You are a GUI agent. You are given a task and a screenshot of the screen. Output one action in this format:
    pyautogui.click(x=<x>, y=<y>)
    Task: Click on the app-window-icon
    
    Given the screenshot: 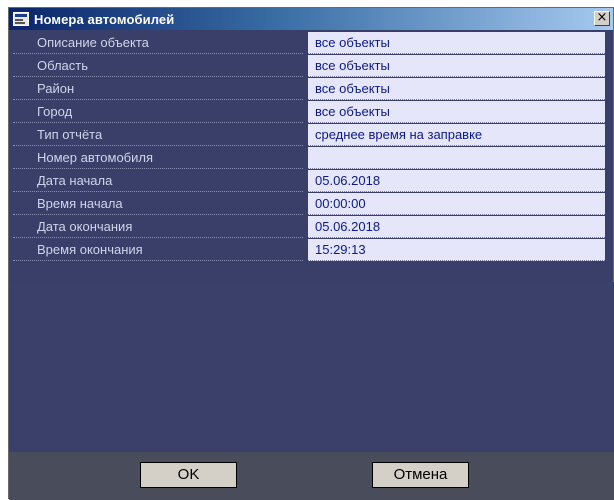 What is the action you would take?
    pyautogui.click(x=21, y=19)
    